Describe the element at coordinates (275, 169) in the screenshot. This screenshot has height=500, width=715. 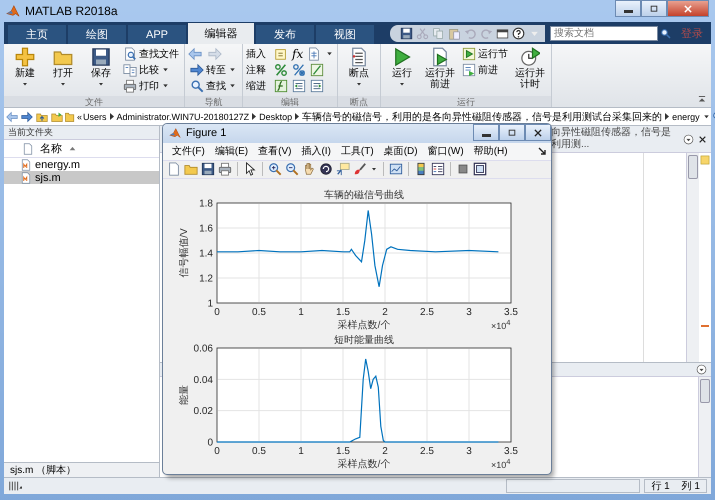
I see `zoom-in-icon` at that location.